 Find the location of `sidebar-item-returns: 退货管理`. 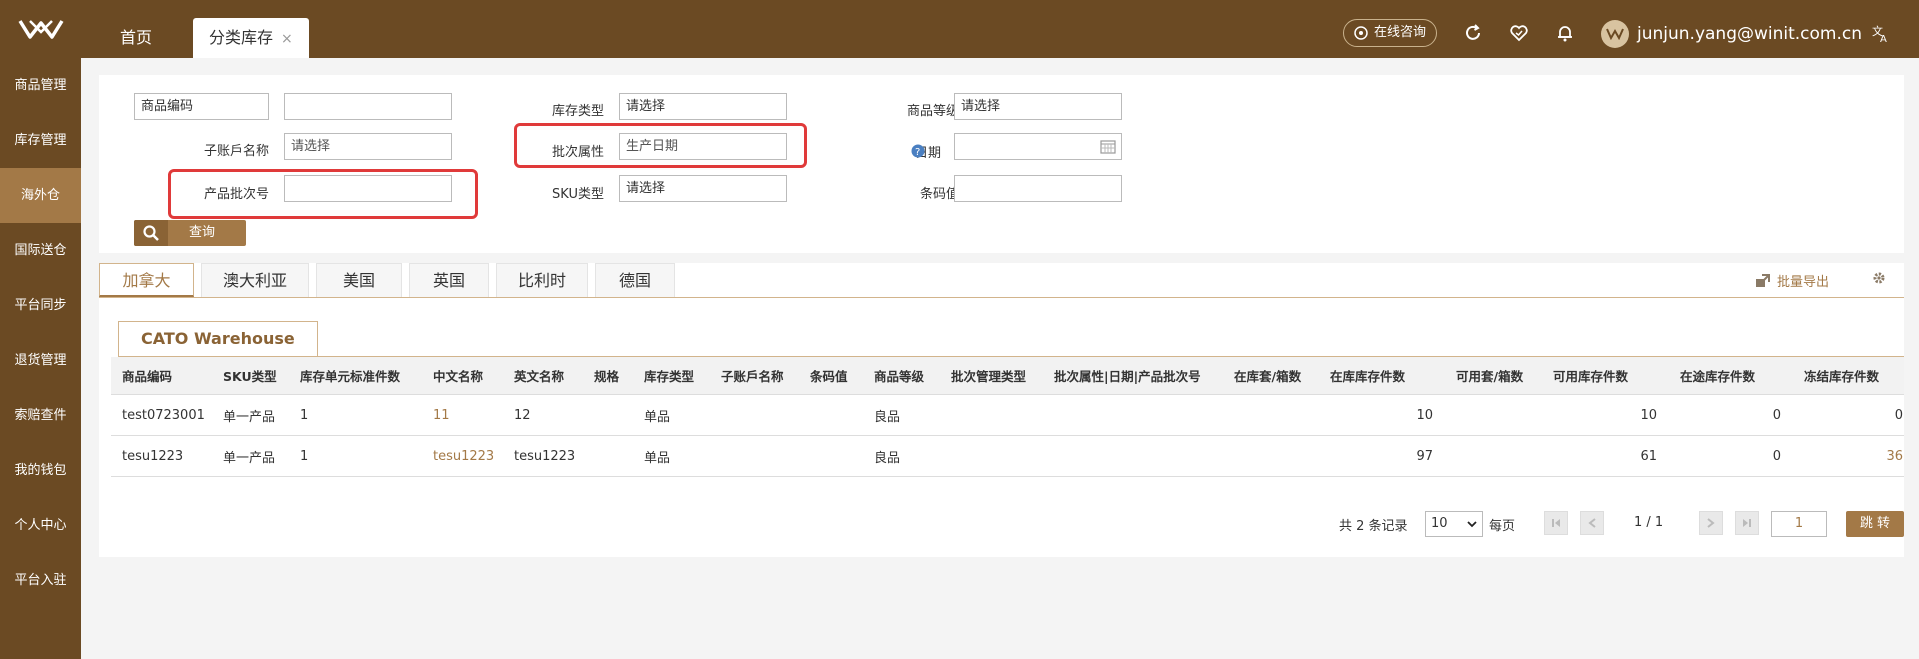

sidebar-item-returns: 退货管理 is located at coordinates (40, 360).